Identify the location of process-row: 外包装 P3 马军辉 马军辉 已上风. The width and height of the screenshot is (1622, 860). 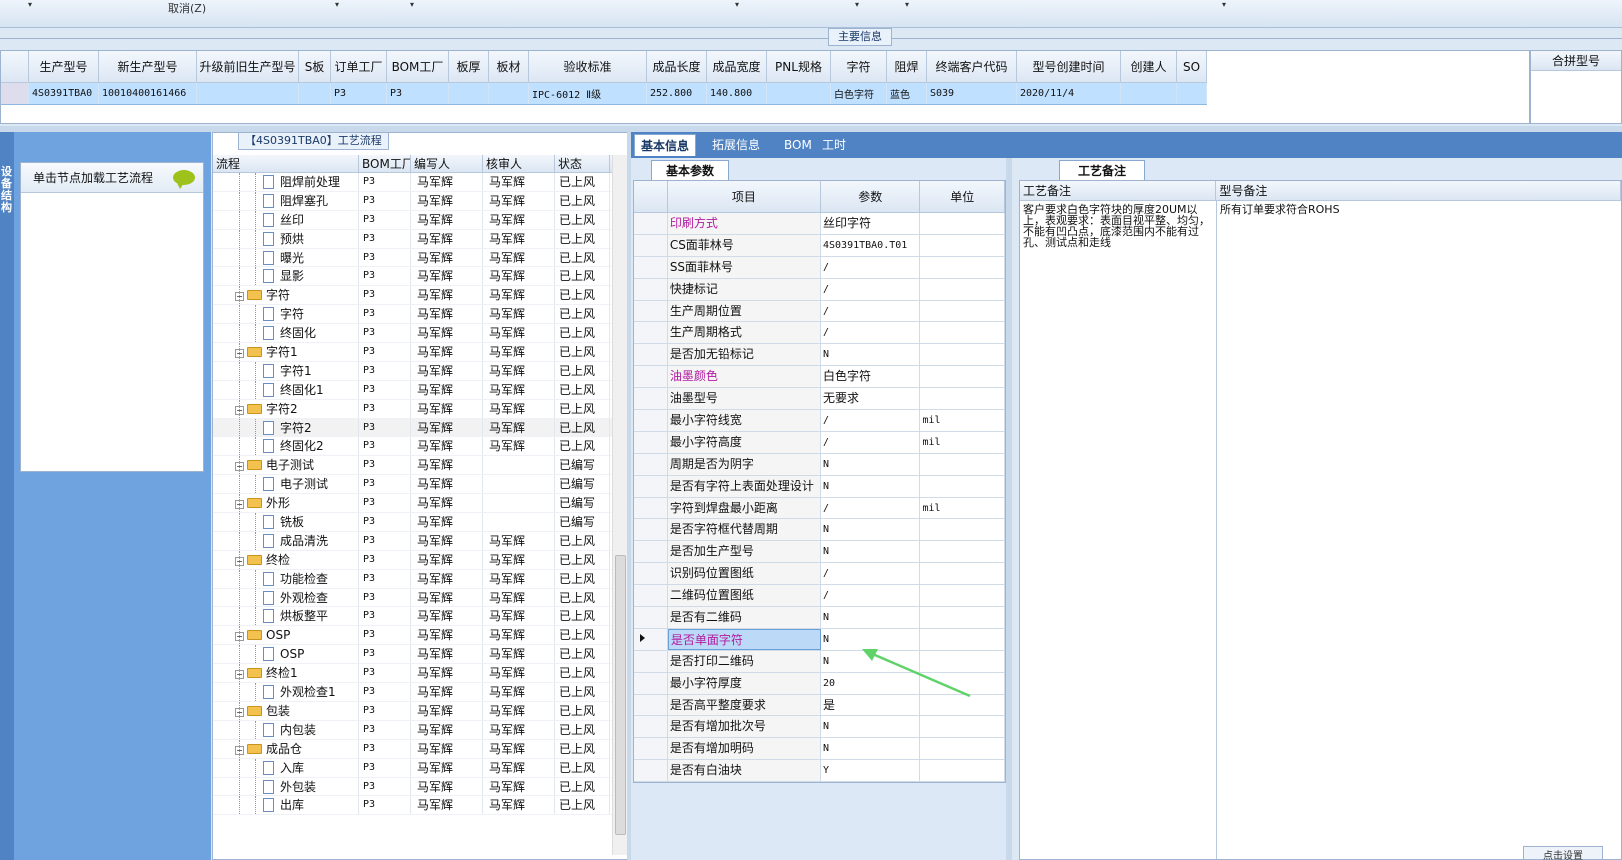
(419, 787).